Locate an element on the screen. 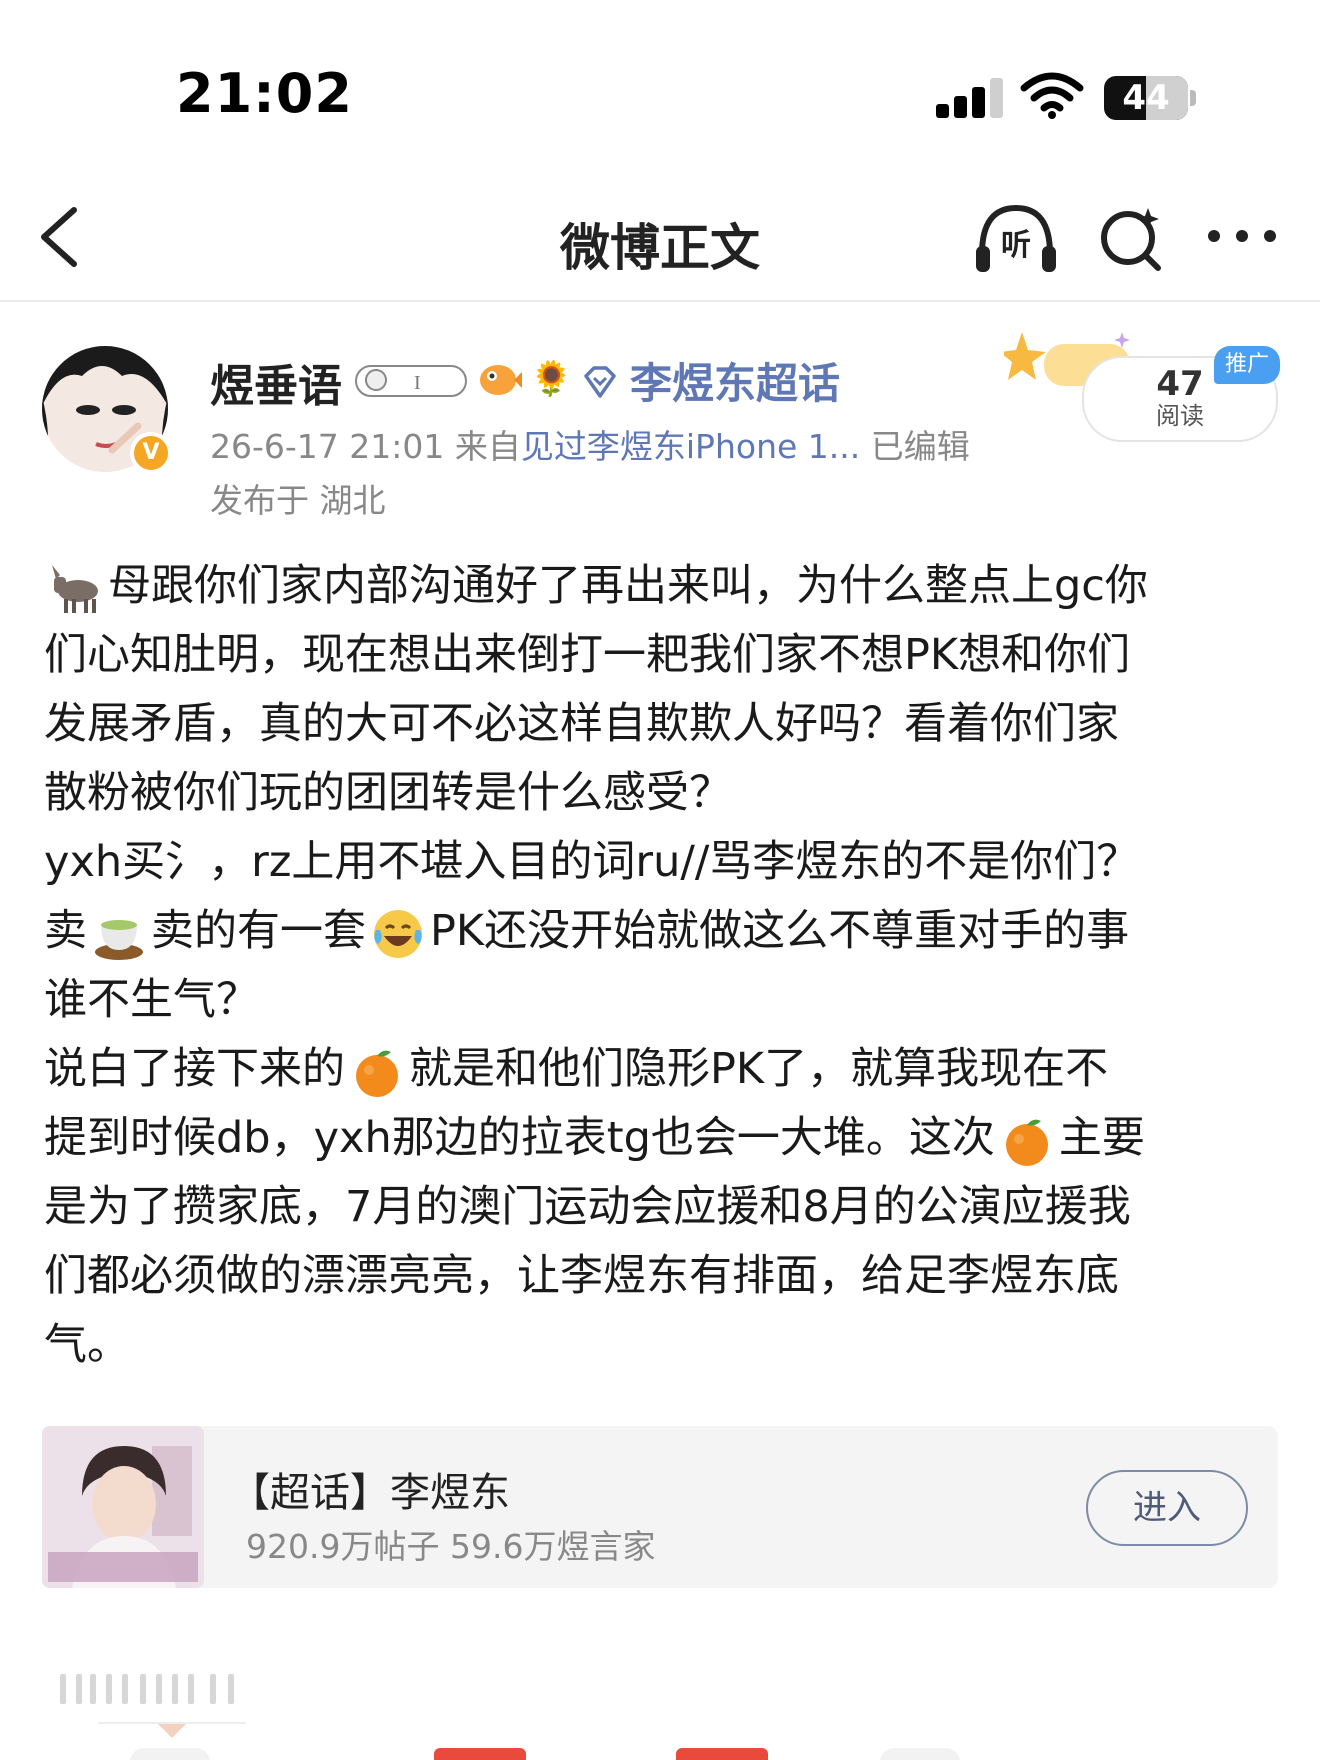  post-date: 26-6-17 21:01 is located at coordinates (327, 446).